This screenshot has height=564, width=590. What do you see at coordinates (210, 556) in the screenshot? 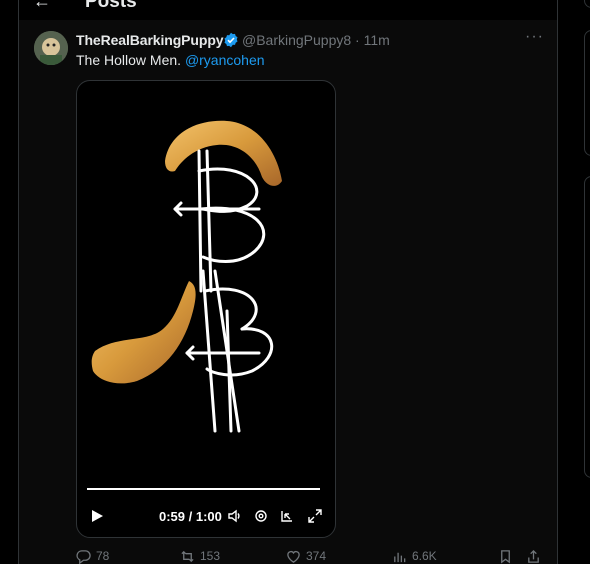
I see `repost-count: 153` at bounding box center [210, 556].